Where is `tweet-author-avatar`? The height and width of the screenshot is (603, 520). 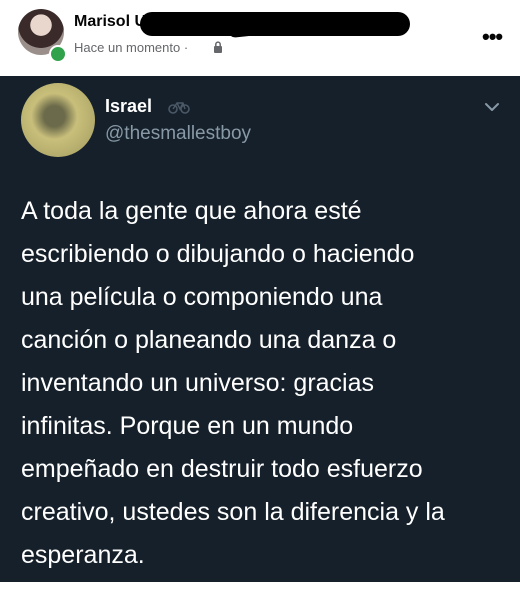 tweet-author-avatar is located at coordinates (58, 120).